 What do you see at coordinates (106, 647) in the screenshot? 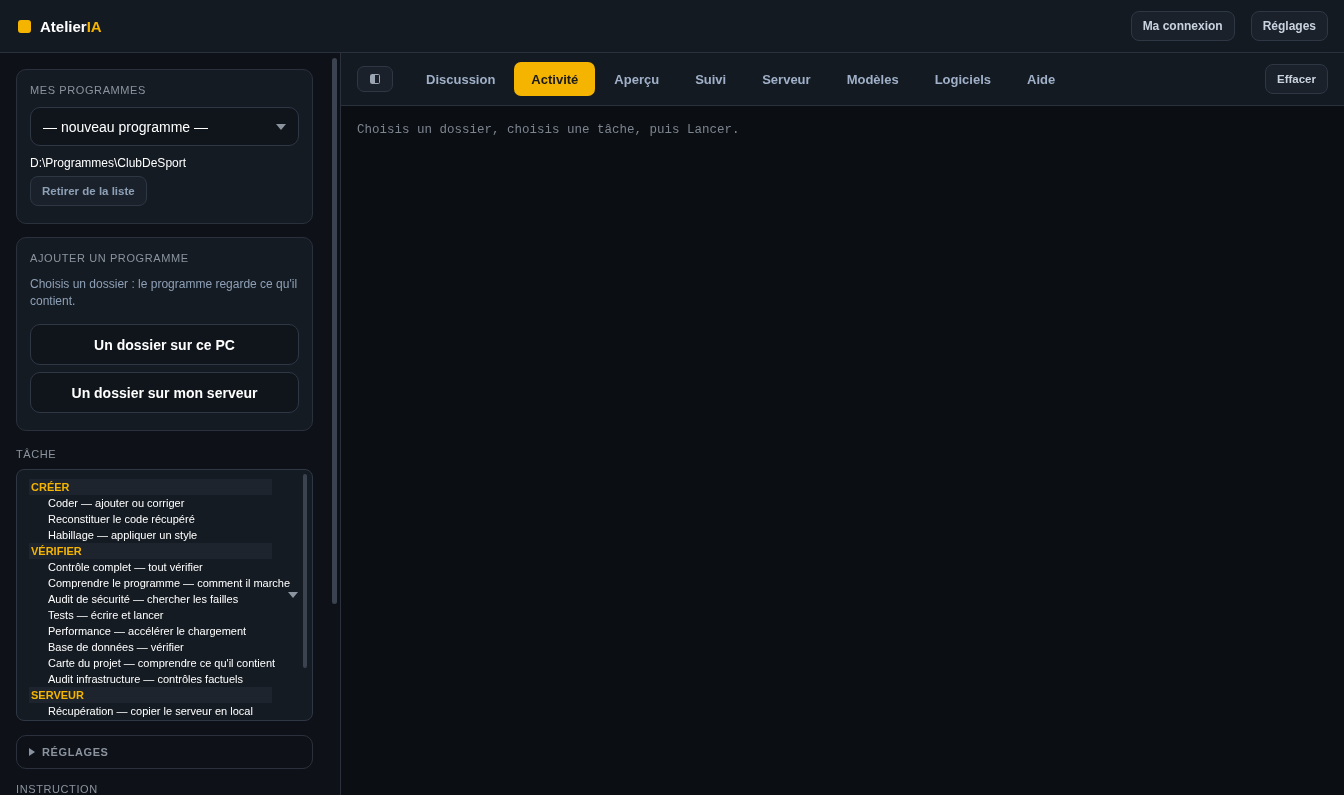
I see `task-option: Base de données — vérifier` at bounding box center [106, 647].